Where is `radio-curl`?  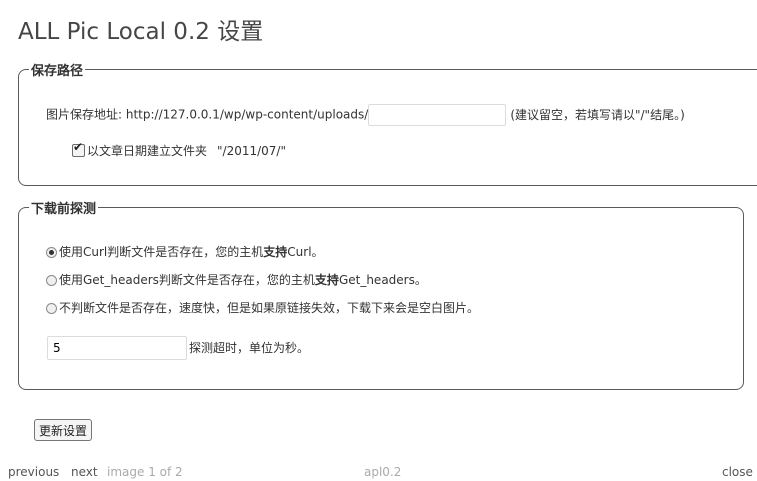
radio-curl is located at coordinates (51, 252).